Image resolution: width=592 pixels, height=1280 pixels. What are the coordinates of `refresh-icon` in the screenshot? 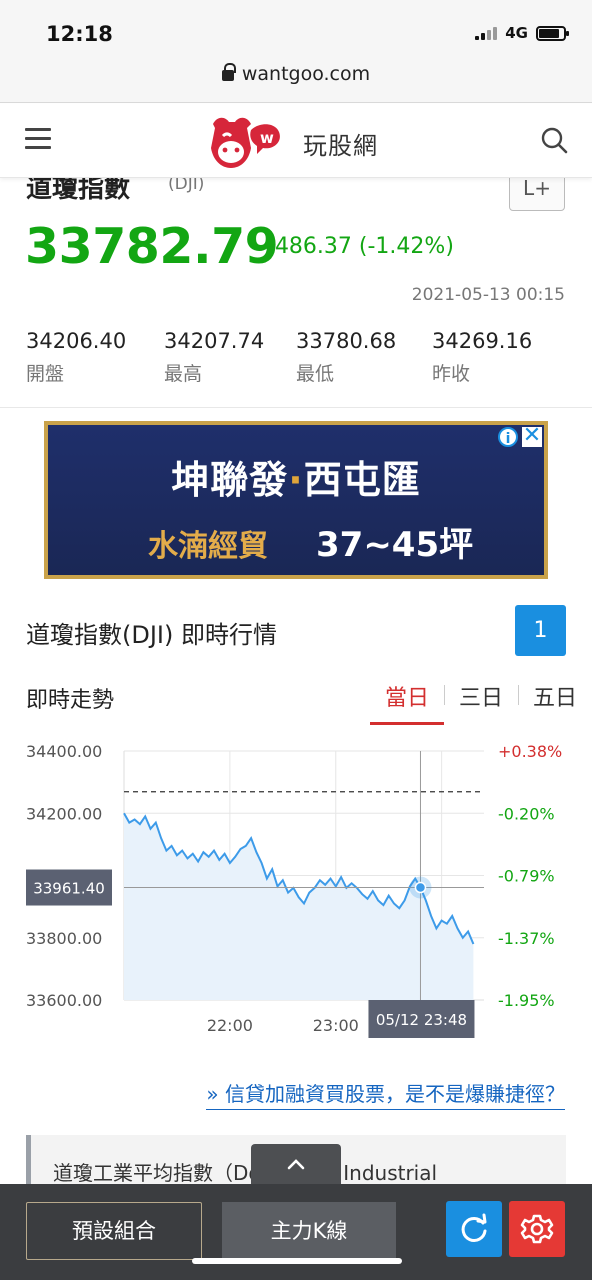 It's located at (474, 1227).